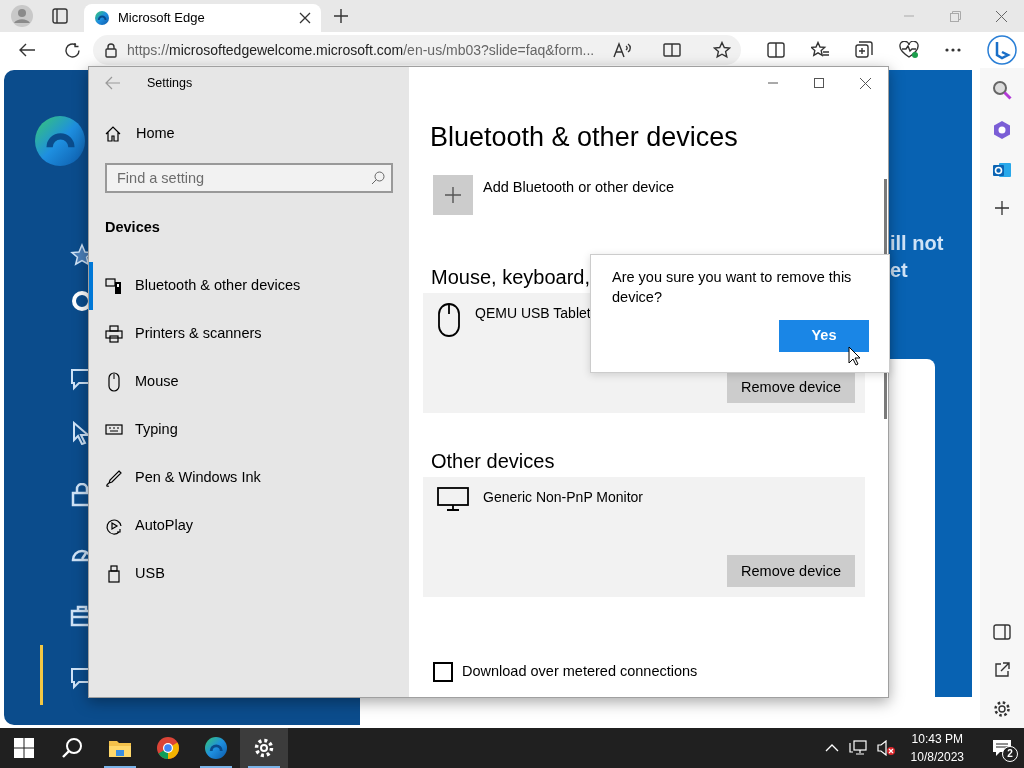  I want to click on nav-item: Typing, so click(249, 429).